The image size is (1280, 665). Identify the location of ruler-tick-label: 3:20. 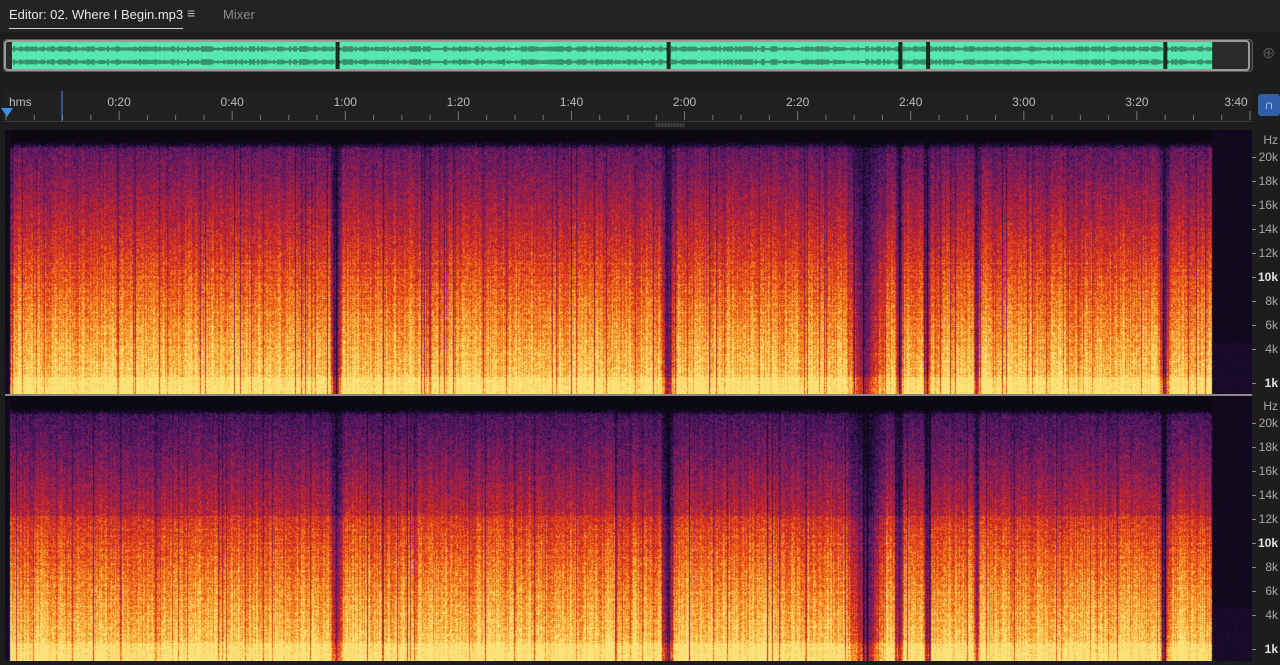
(1137, 102).